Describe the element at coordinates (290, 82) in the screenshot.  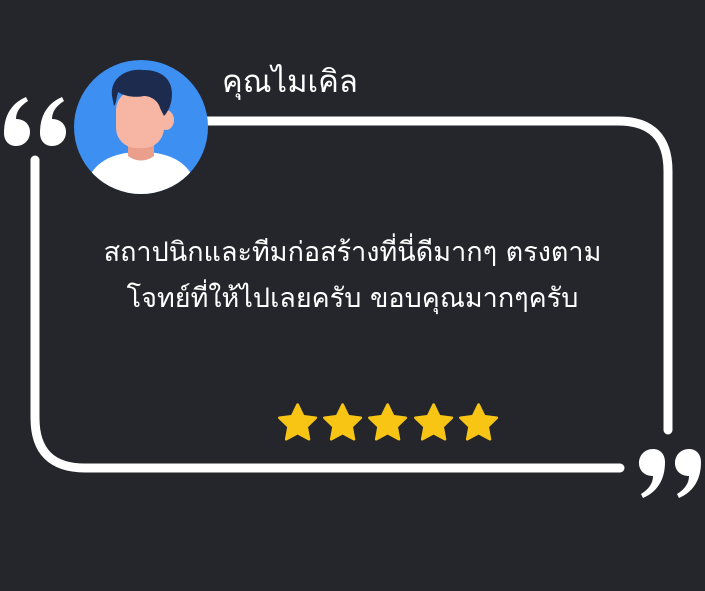
I see `reviewer-name: คุณไมเคิล` at that location.